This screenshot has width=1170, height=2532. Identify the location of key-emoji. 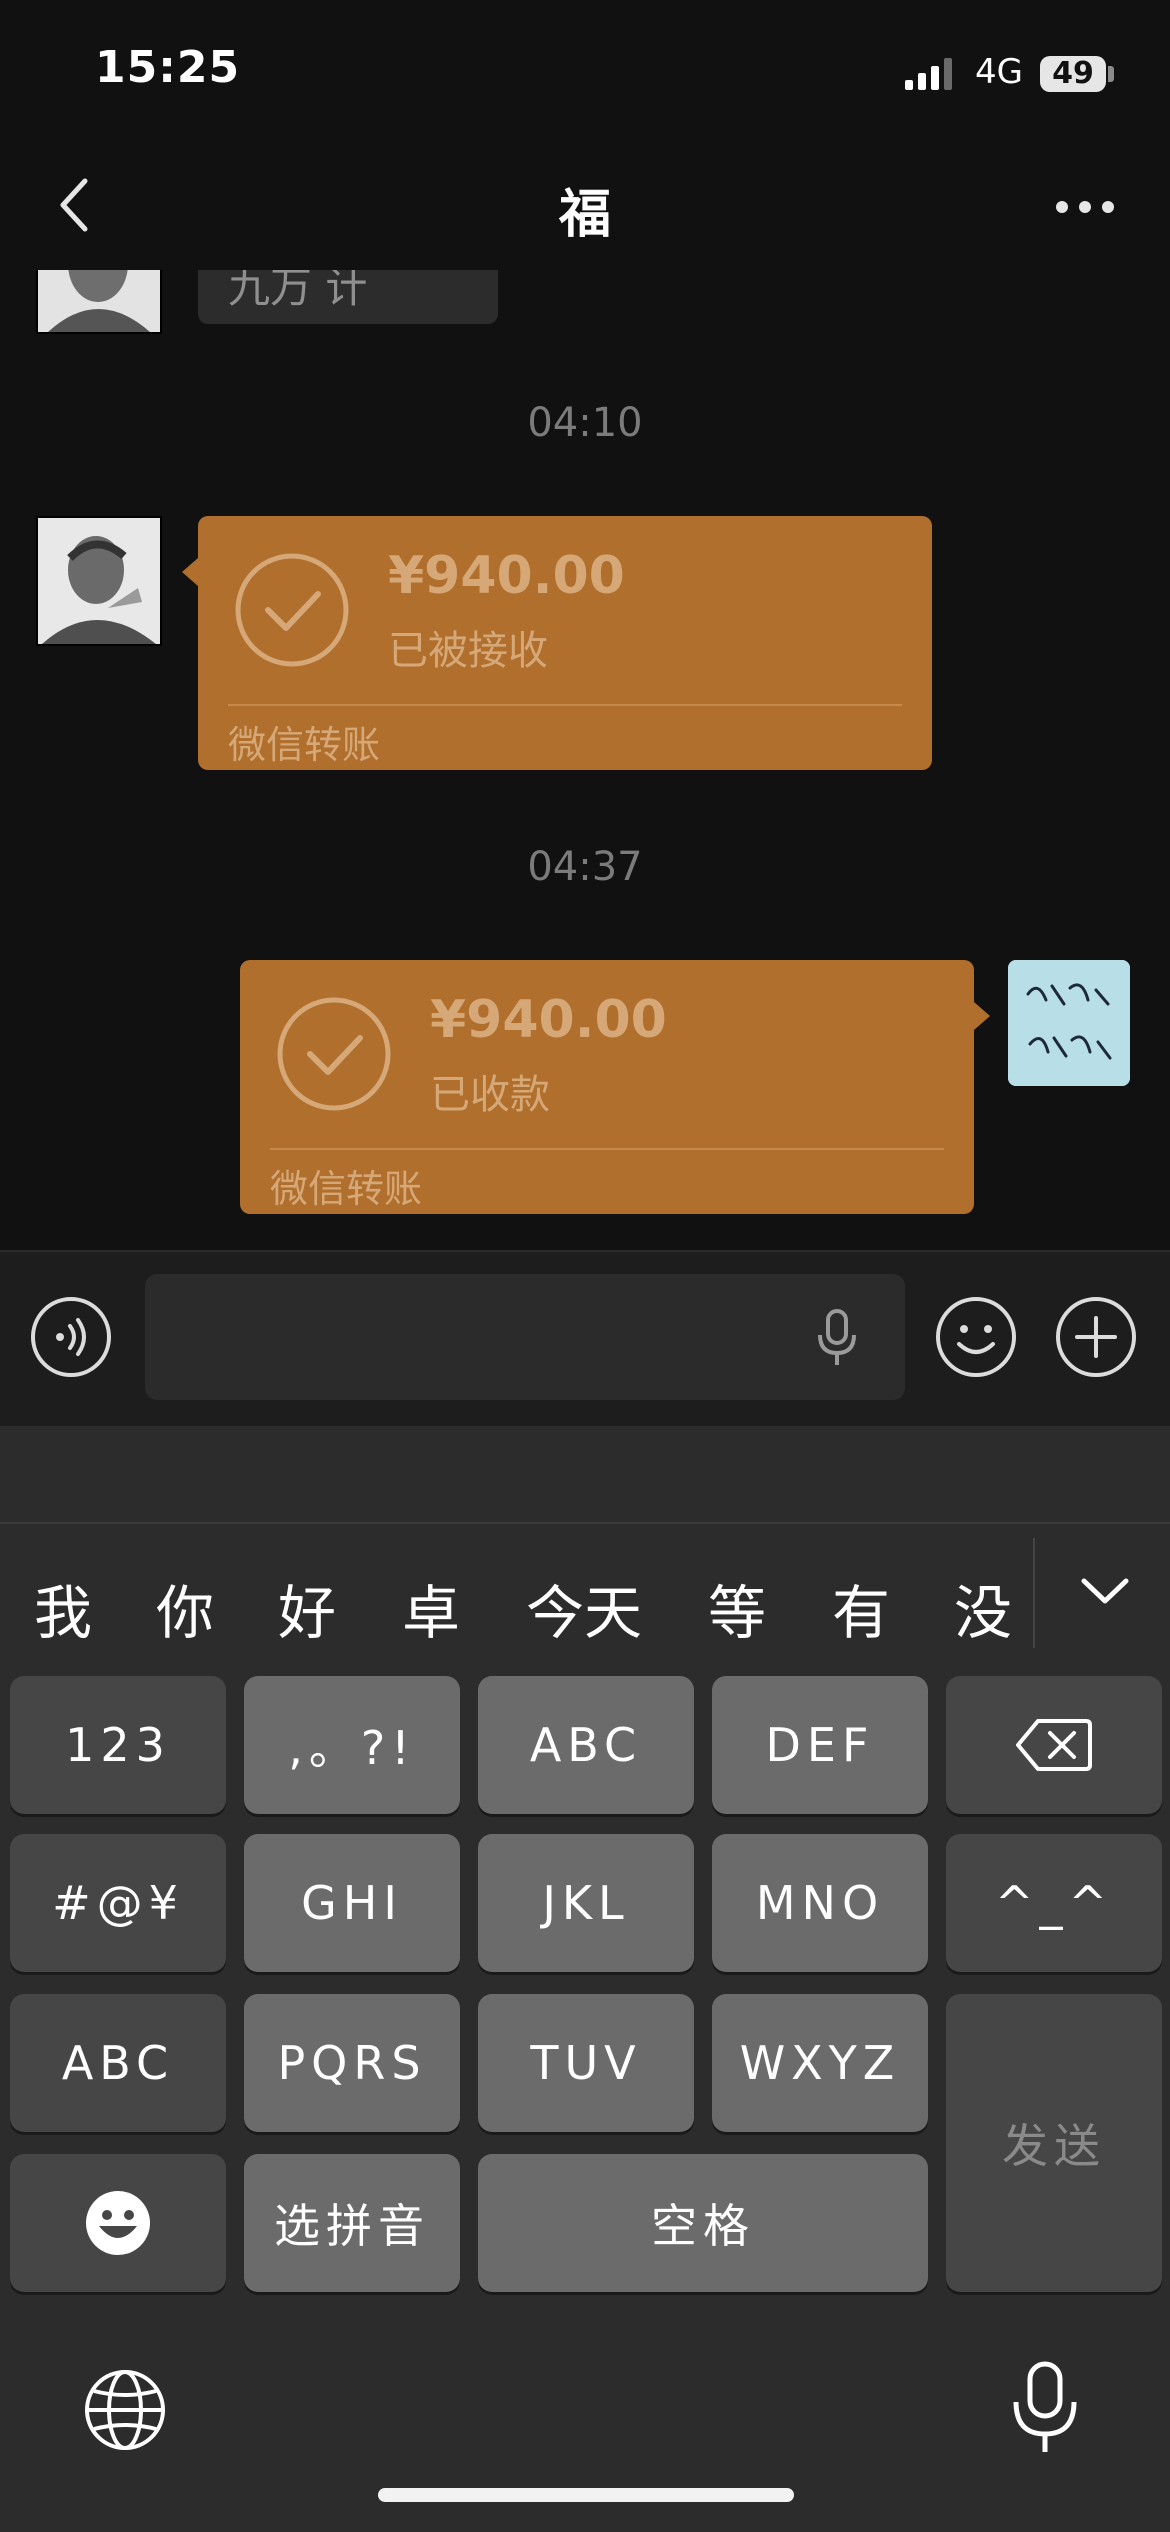
(118, 2223).